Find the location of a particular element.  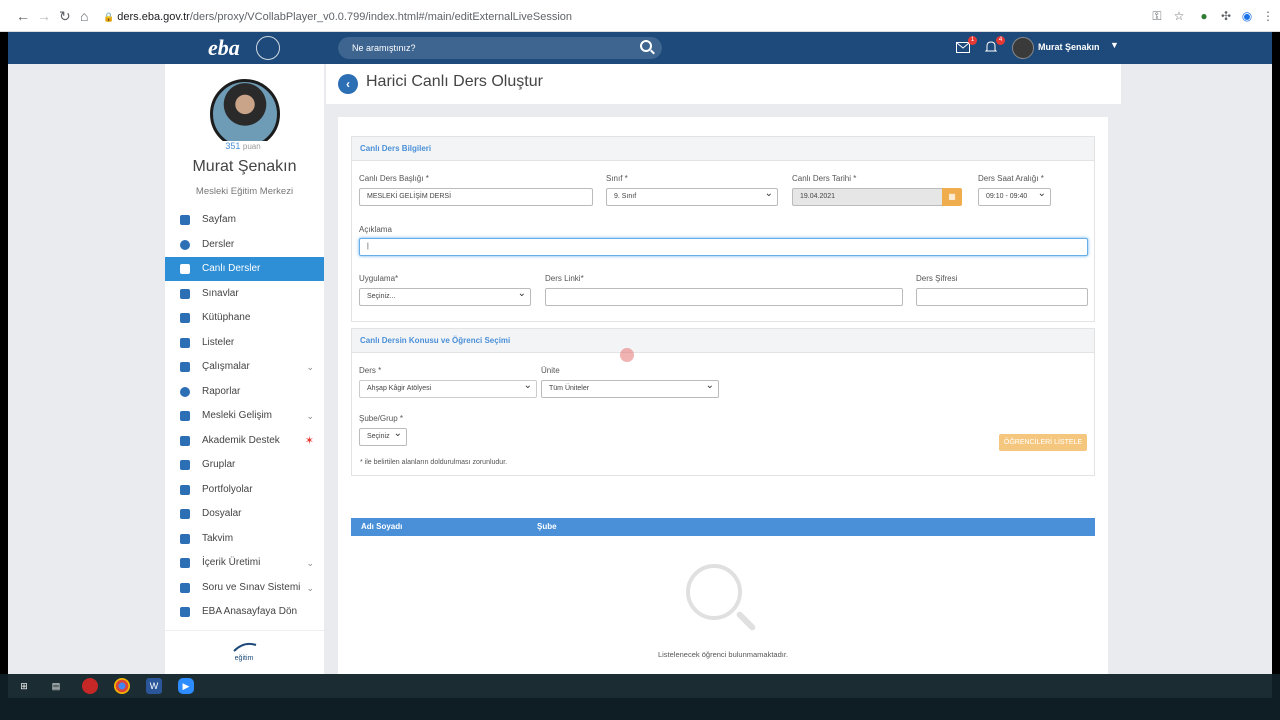

sidebar-item-gruplar: Gruplar is located at coordinates (244, 465).